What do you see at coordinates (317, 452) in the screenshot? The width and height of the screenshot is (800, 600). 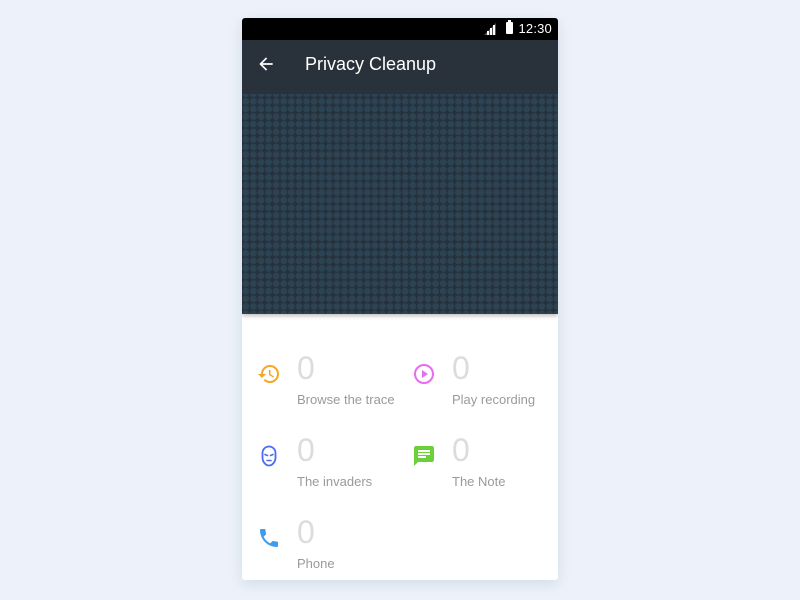 I see `item-invaders: 0 The invaders` at bounding box center [317, 452].